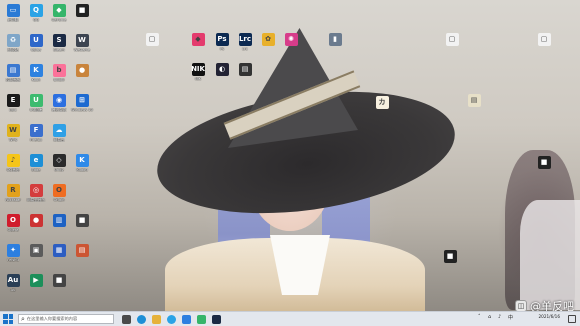 This screenshot has height=326, width=580. I want to click on desktop-icon: Au Au, so click(13, 283).